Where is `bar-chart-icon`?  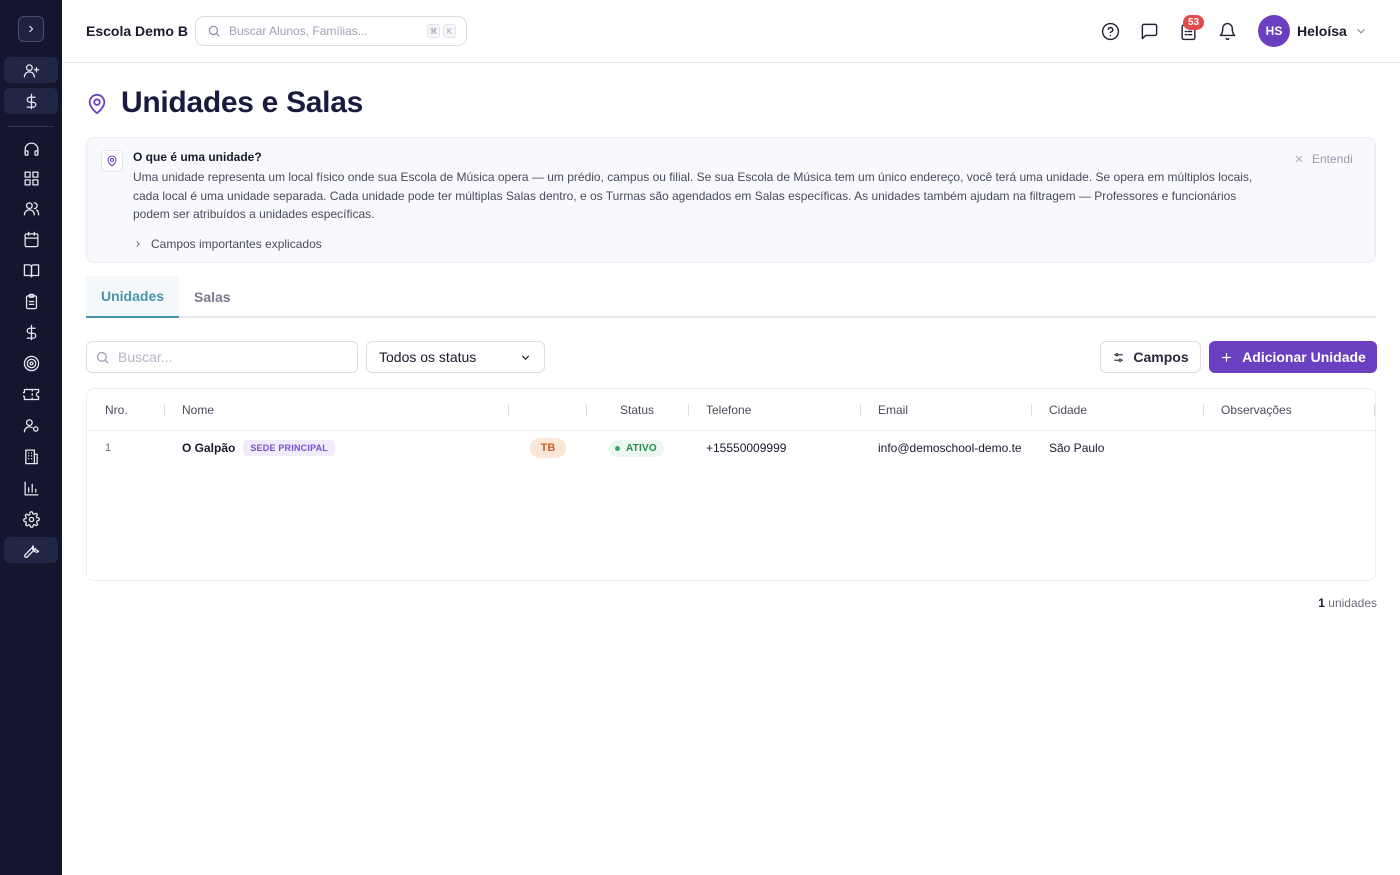 bar-chart-icon is located at coordinates (31, 488).